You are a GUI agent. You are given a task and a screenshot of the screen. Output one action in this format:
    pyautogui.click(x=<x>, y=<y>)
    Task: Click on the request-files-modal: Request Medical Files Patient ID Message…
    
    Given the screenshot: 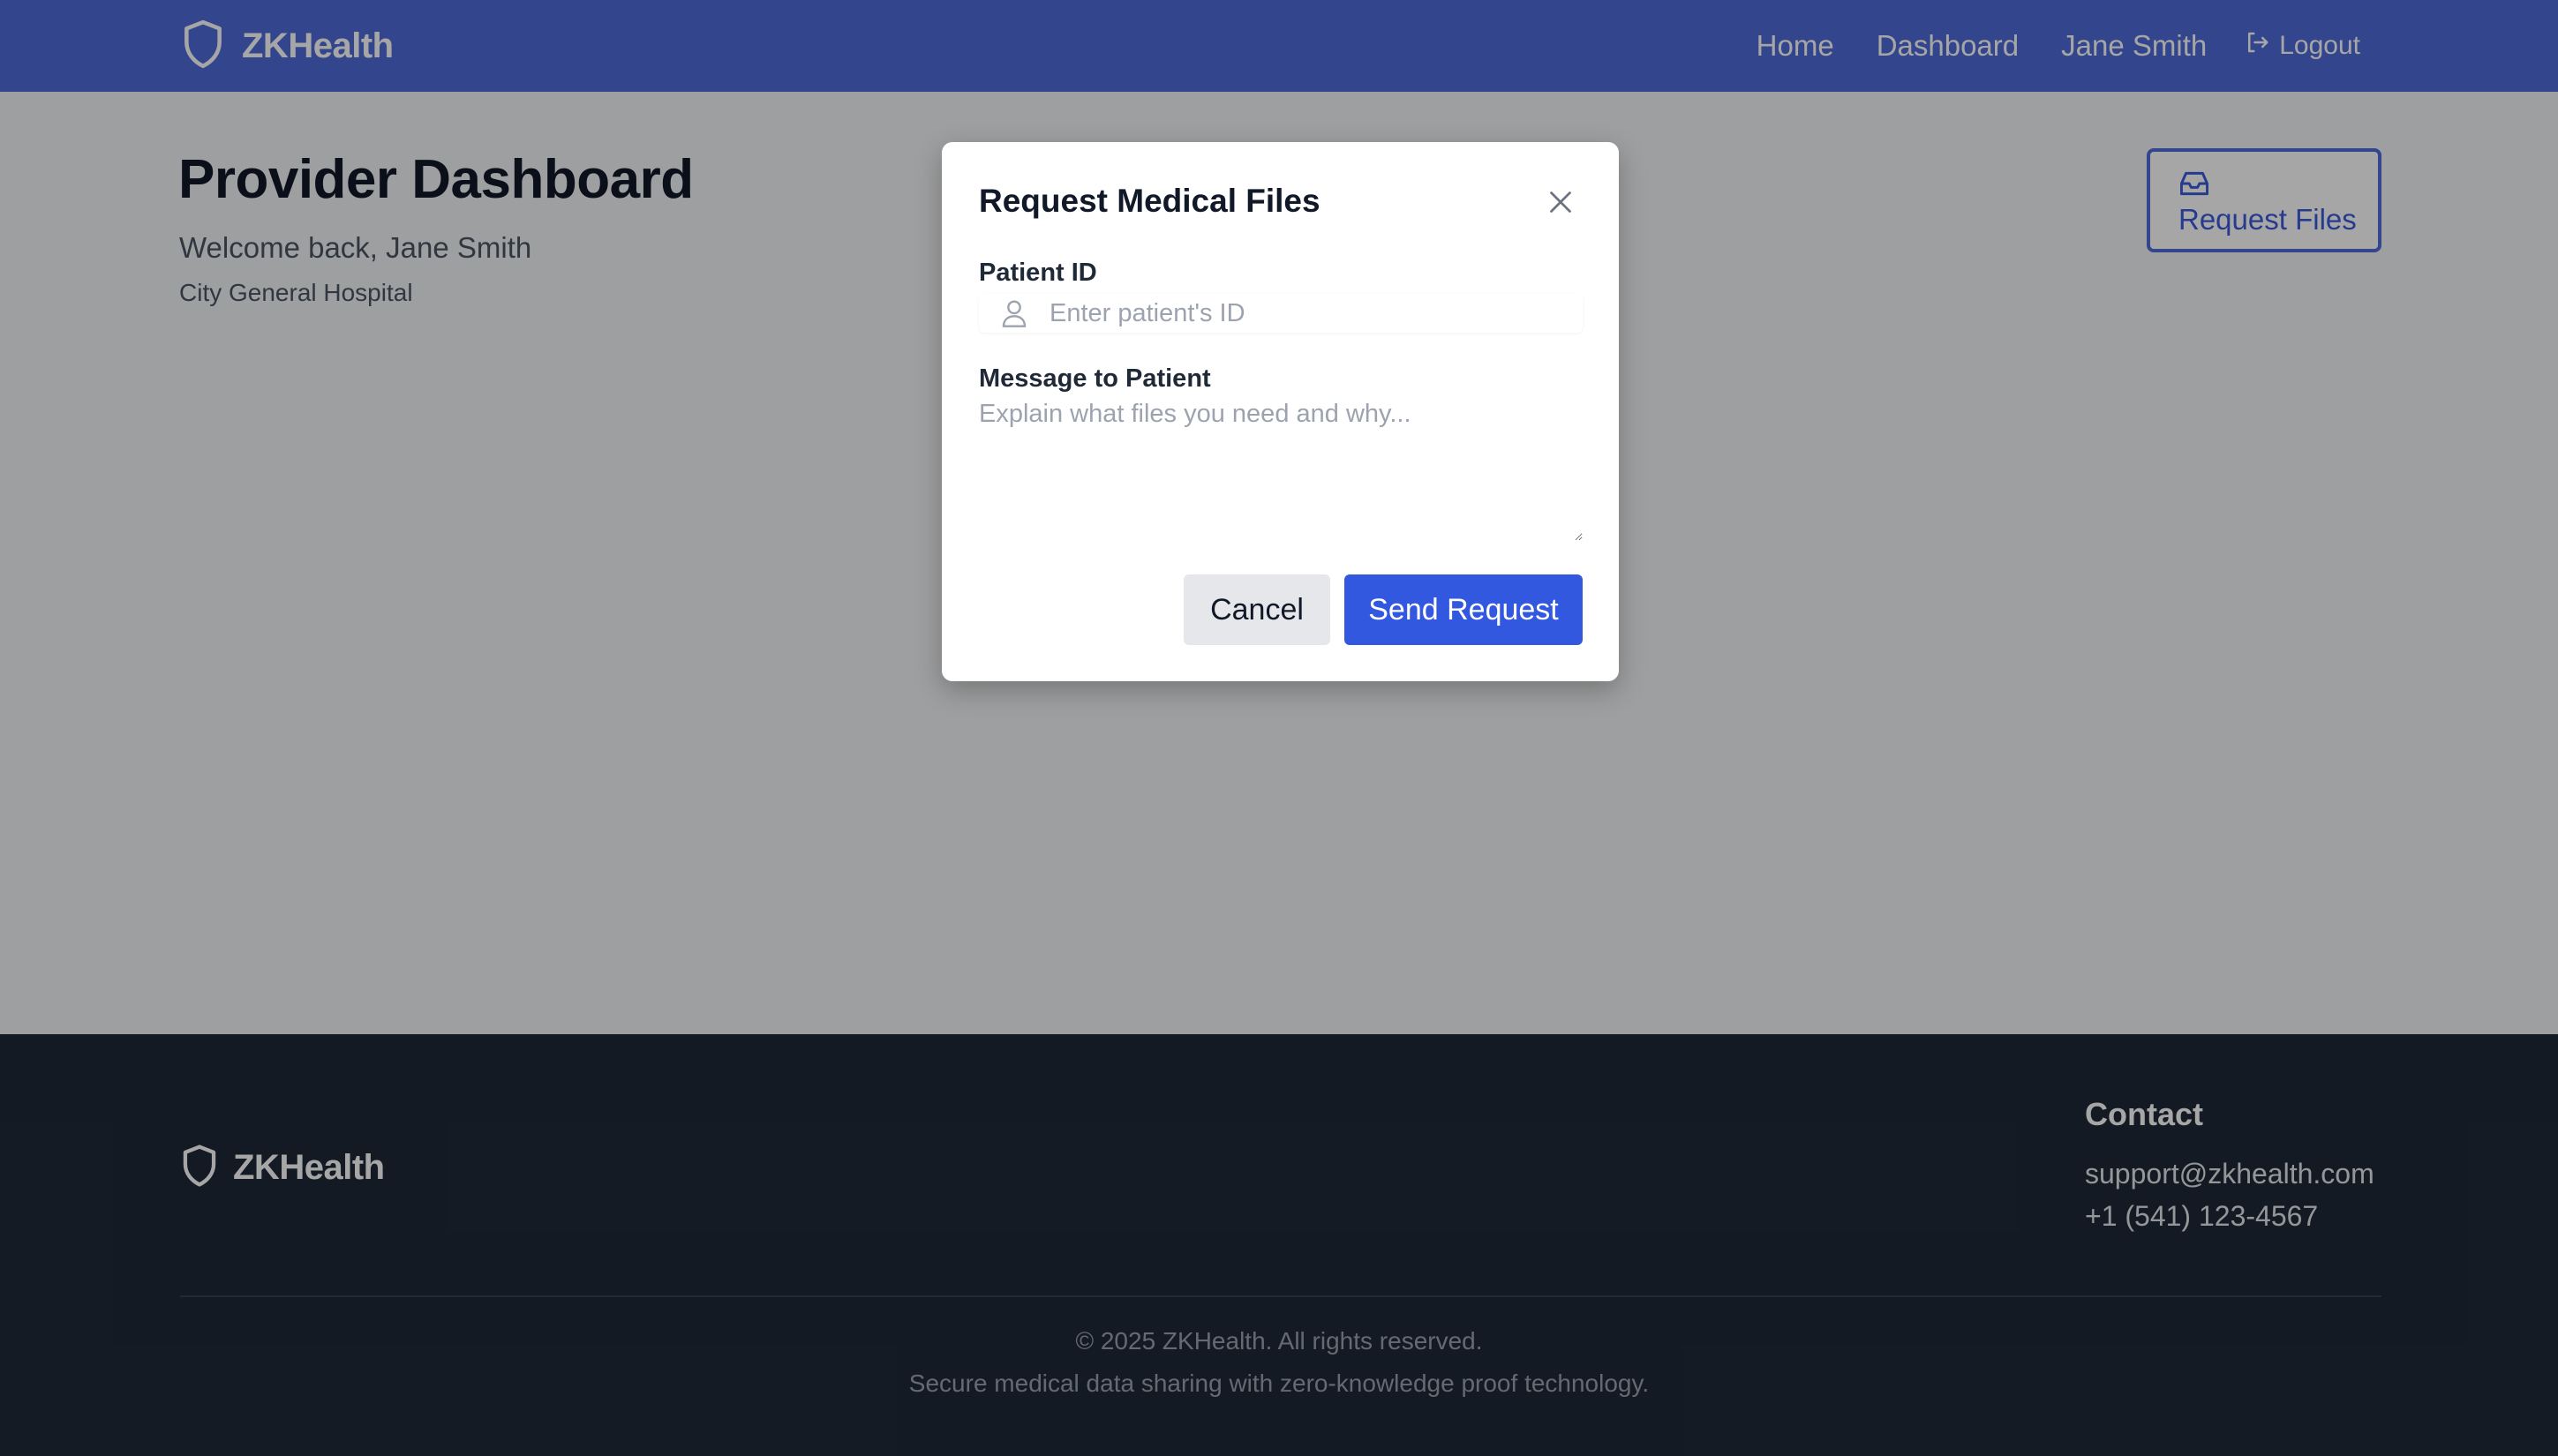 What is the action you would take?
    pyautogui.click(x=1281, y=411)
    